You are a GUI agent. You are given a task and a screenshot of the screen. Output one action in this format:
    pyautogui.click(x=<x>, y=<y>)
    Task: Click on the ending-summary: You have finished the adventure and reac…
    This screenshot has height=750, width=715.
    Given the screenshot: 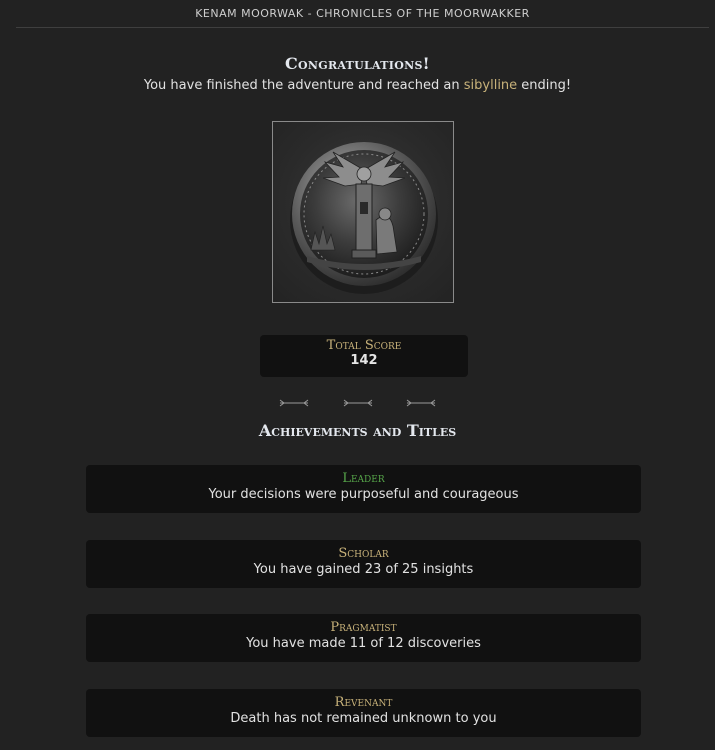 What is the action you would take?
    pyautogui.click(x=357, y=85)
    